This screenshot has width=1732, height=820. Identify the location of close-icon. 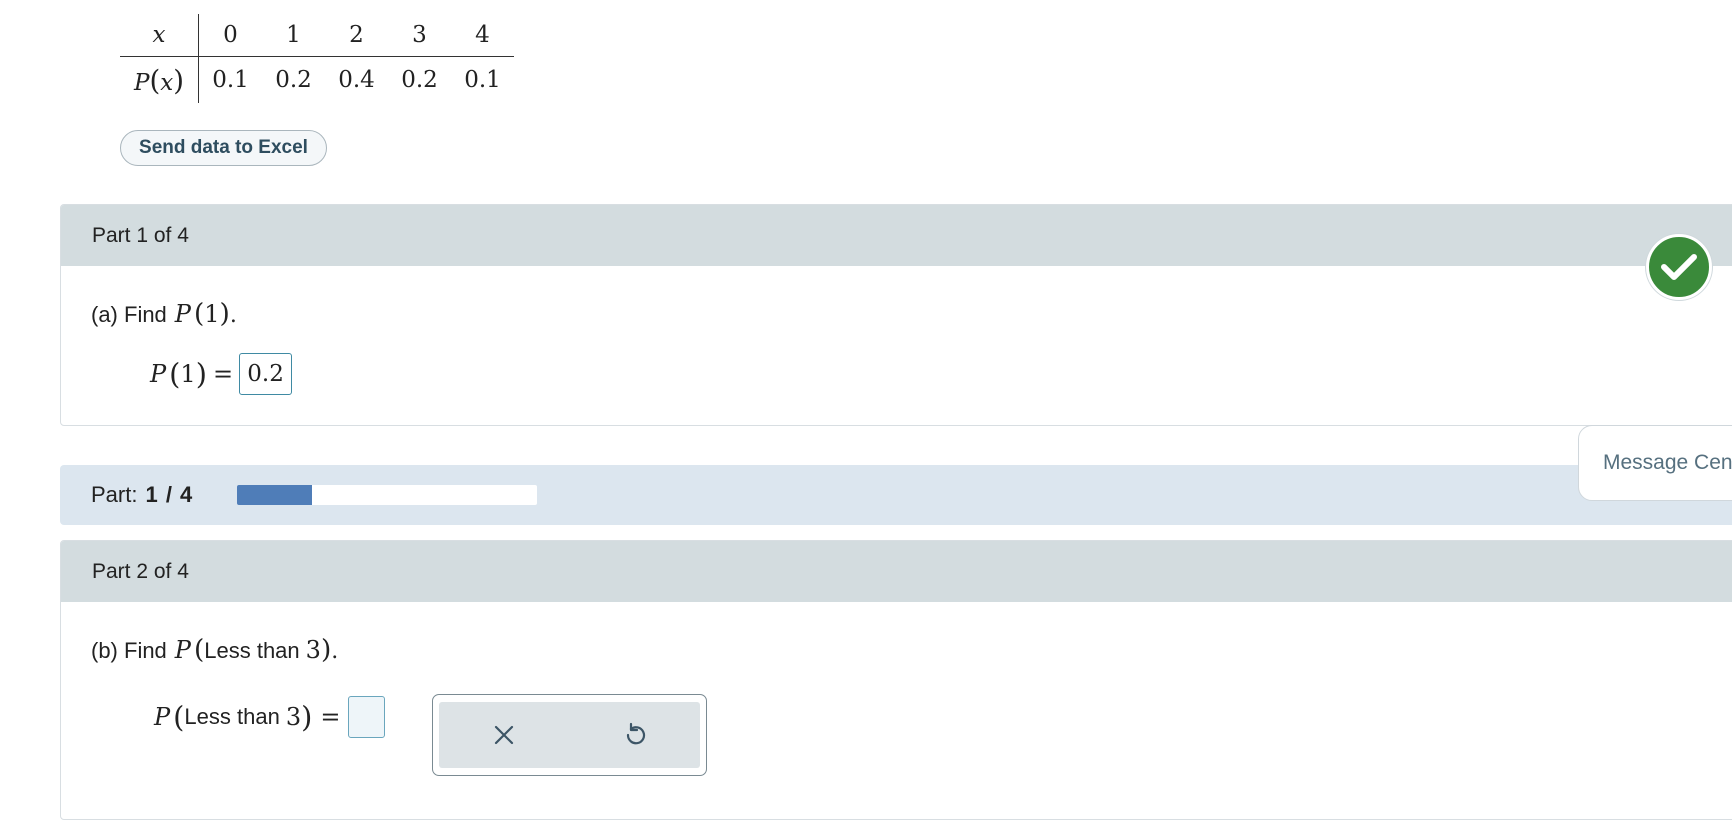
(504, 735).